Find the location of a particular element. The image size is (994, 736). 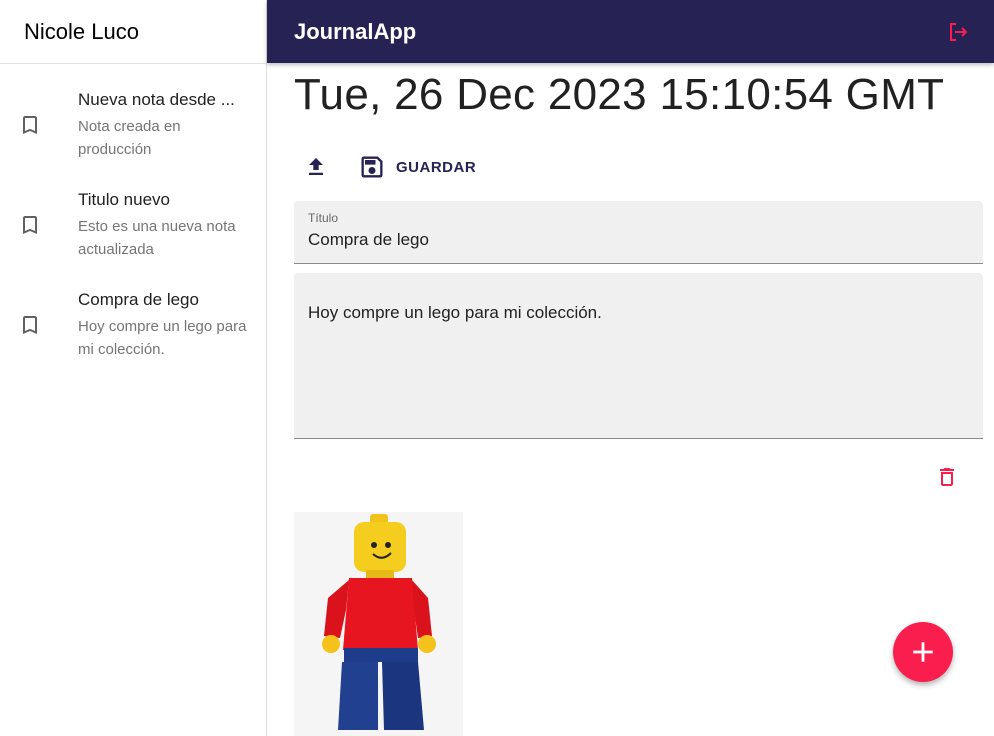

save-button-label: GUARDAR is located at coordinates (436, 167).